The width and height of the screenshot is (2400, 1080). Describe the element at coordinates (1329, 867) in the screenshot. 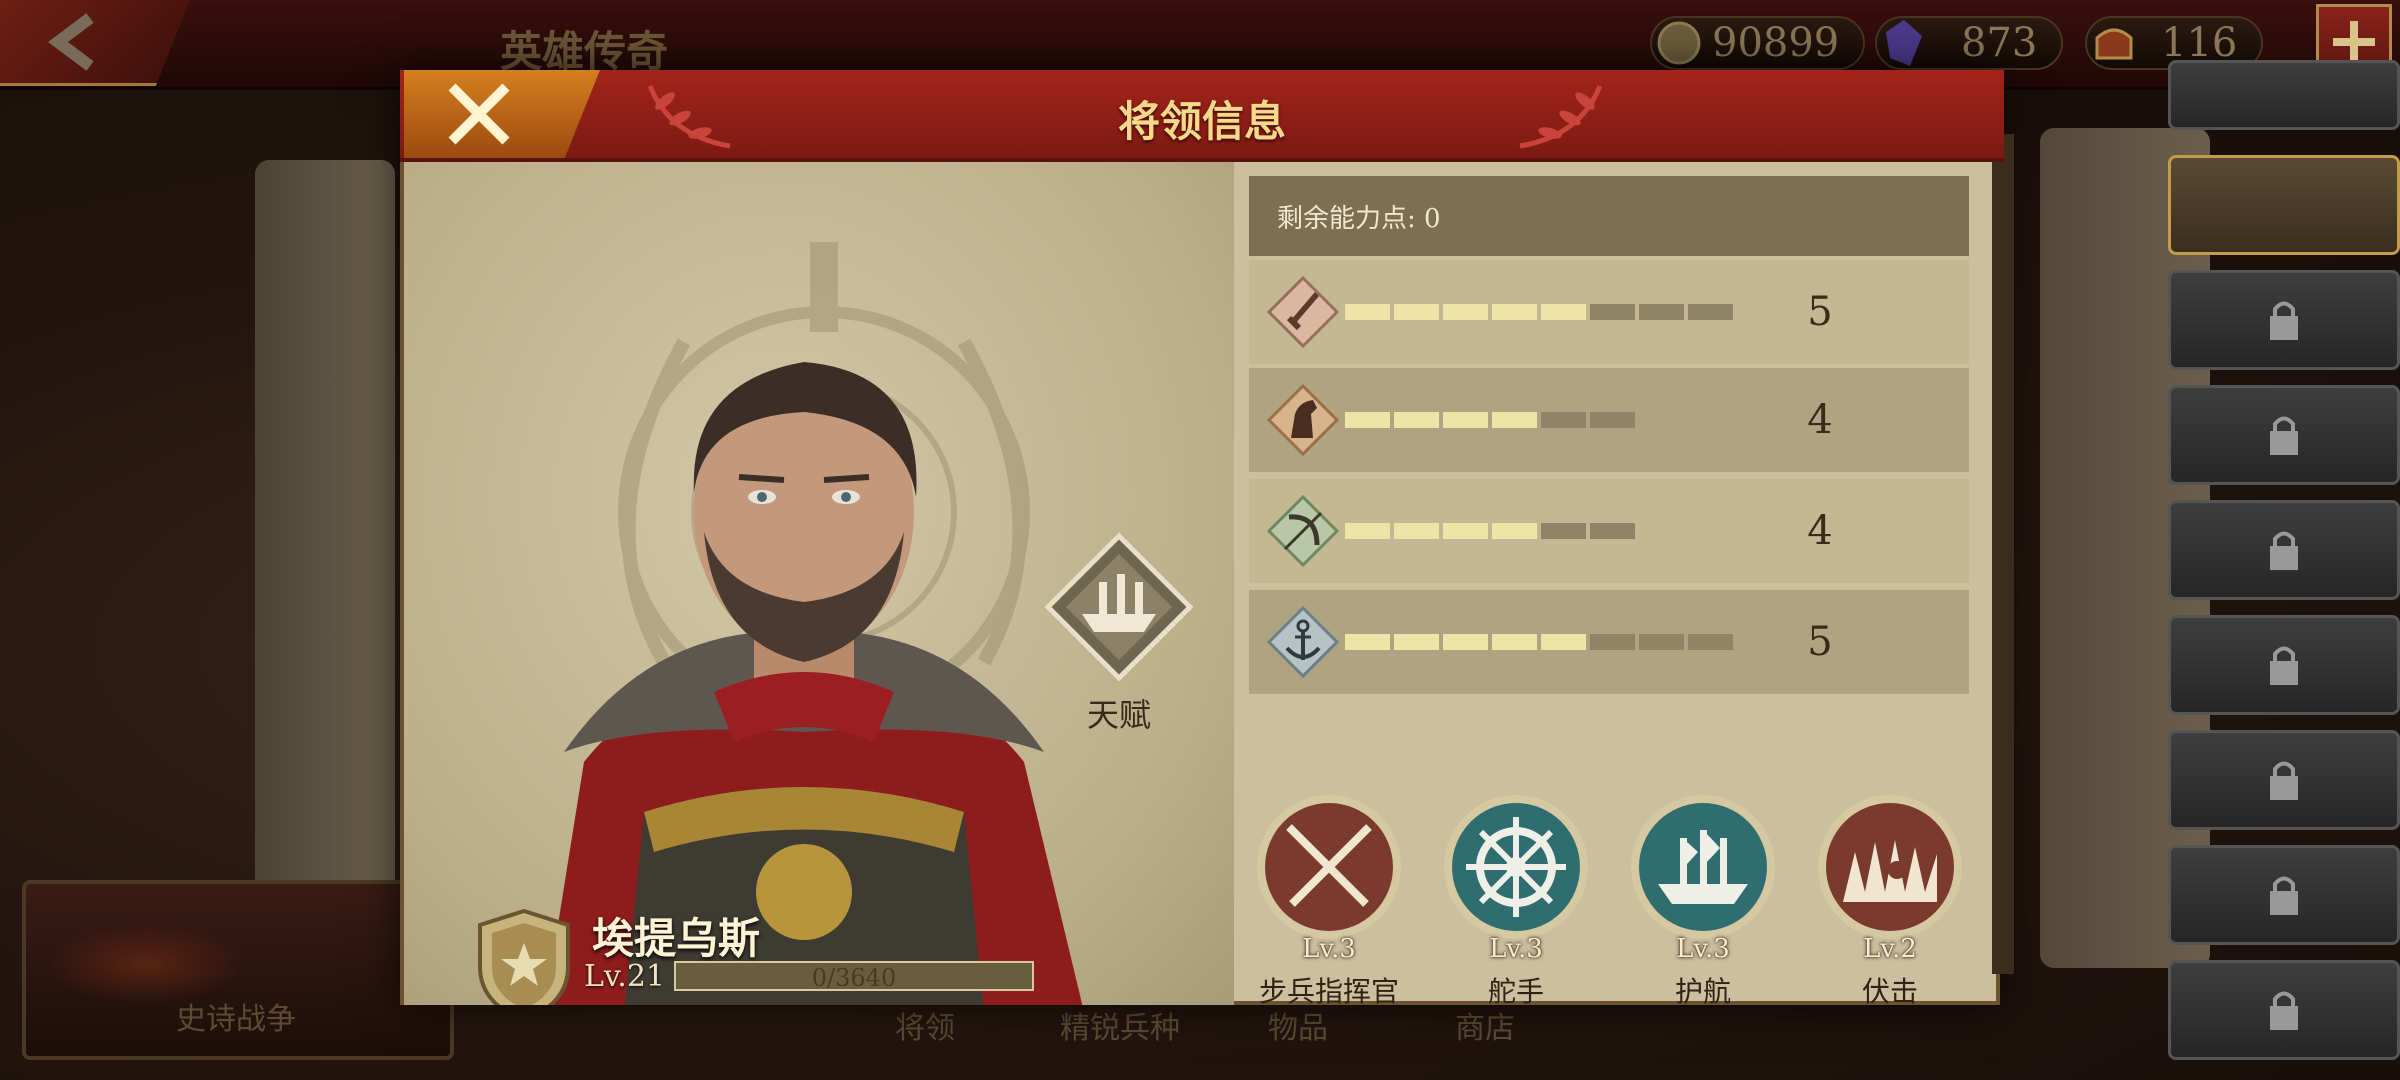

I see `crossed-swords-icon` at that location.